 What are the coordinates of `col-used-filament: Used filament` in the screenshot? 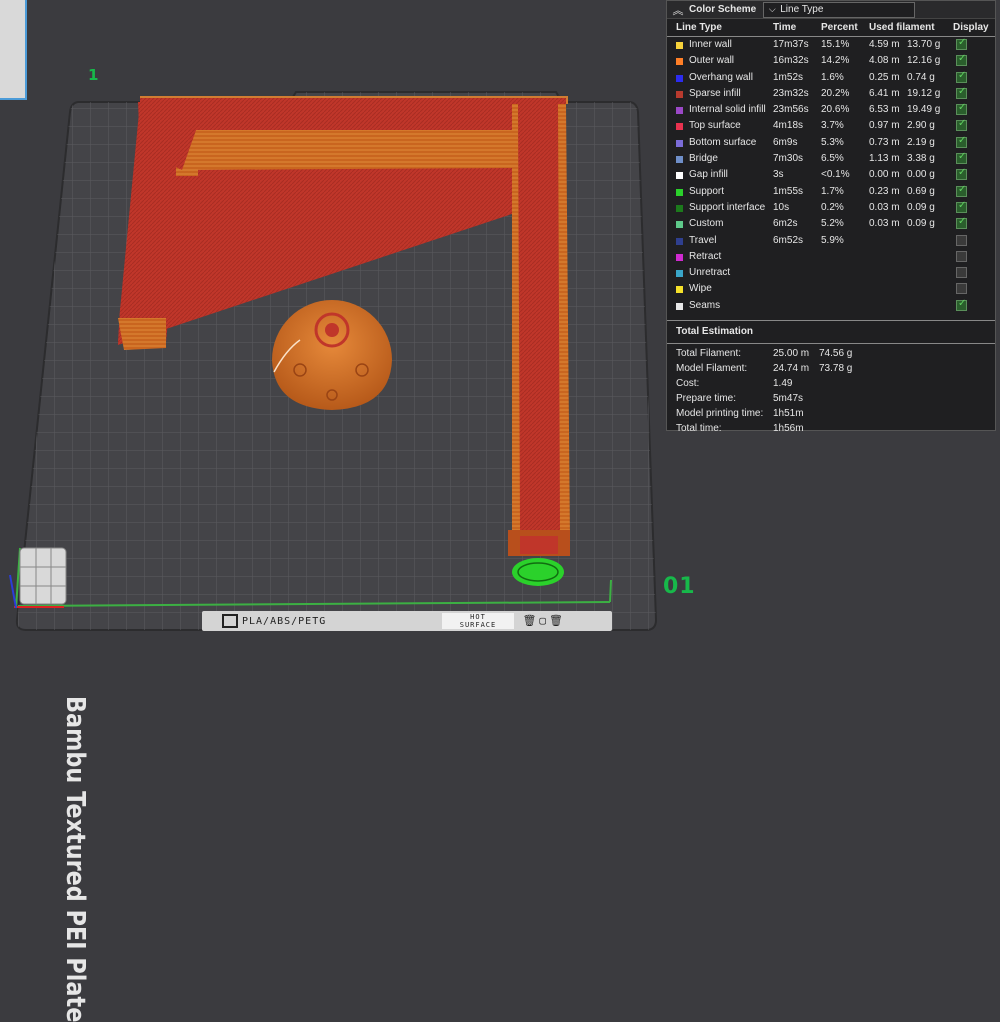 It's located at (902, 27).